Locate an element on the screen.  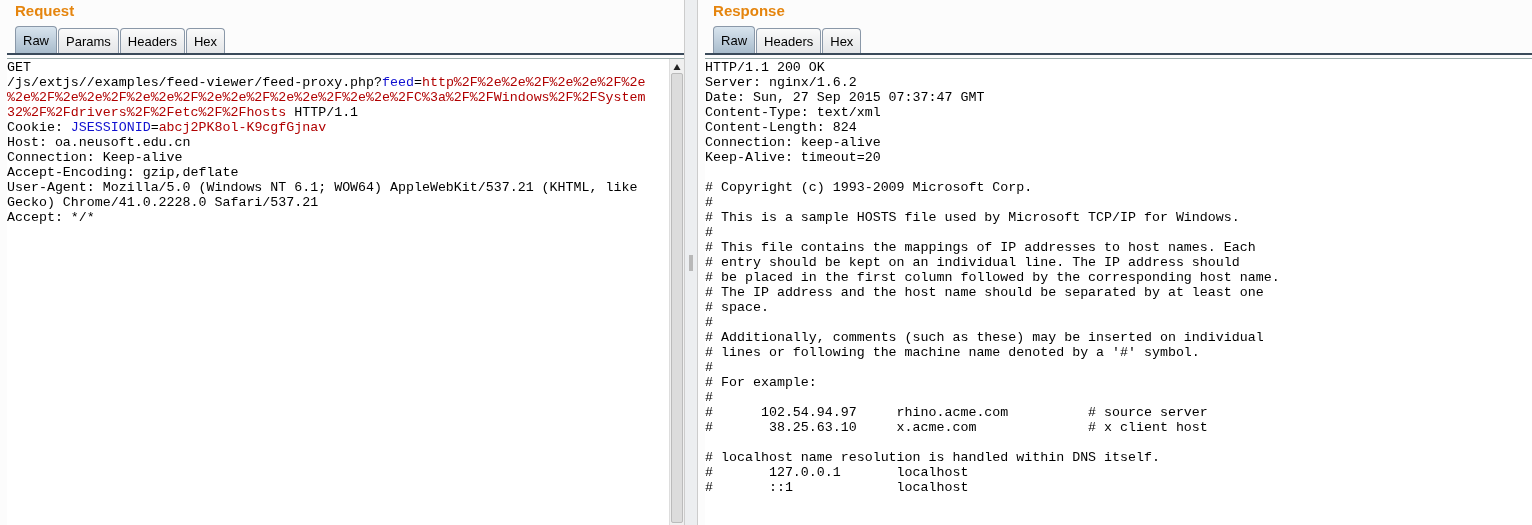
panel-title: Request is located at coordinates (45, 11).